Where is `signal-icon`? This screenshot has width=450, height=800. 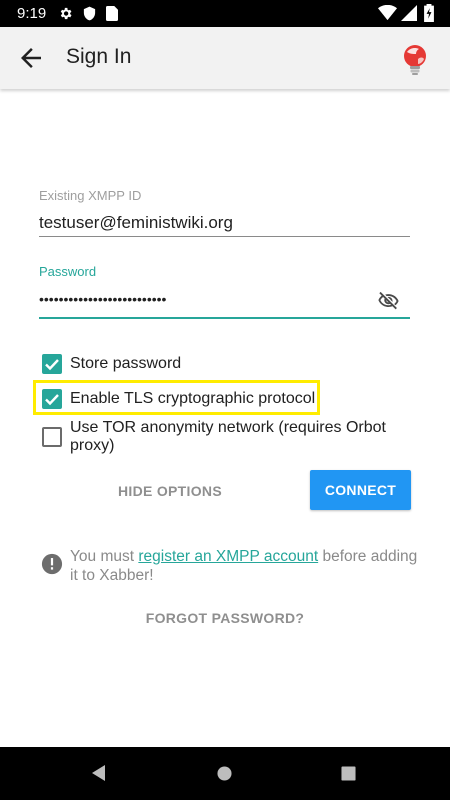 signal-icon is located at coordinates (409, 13).